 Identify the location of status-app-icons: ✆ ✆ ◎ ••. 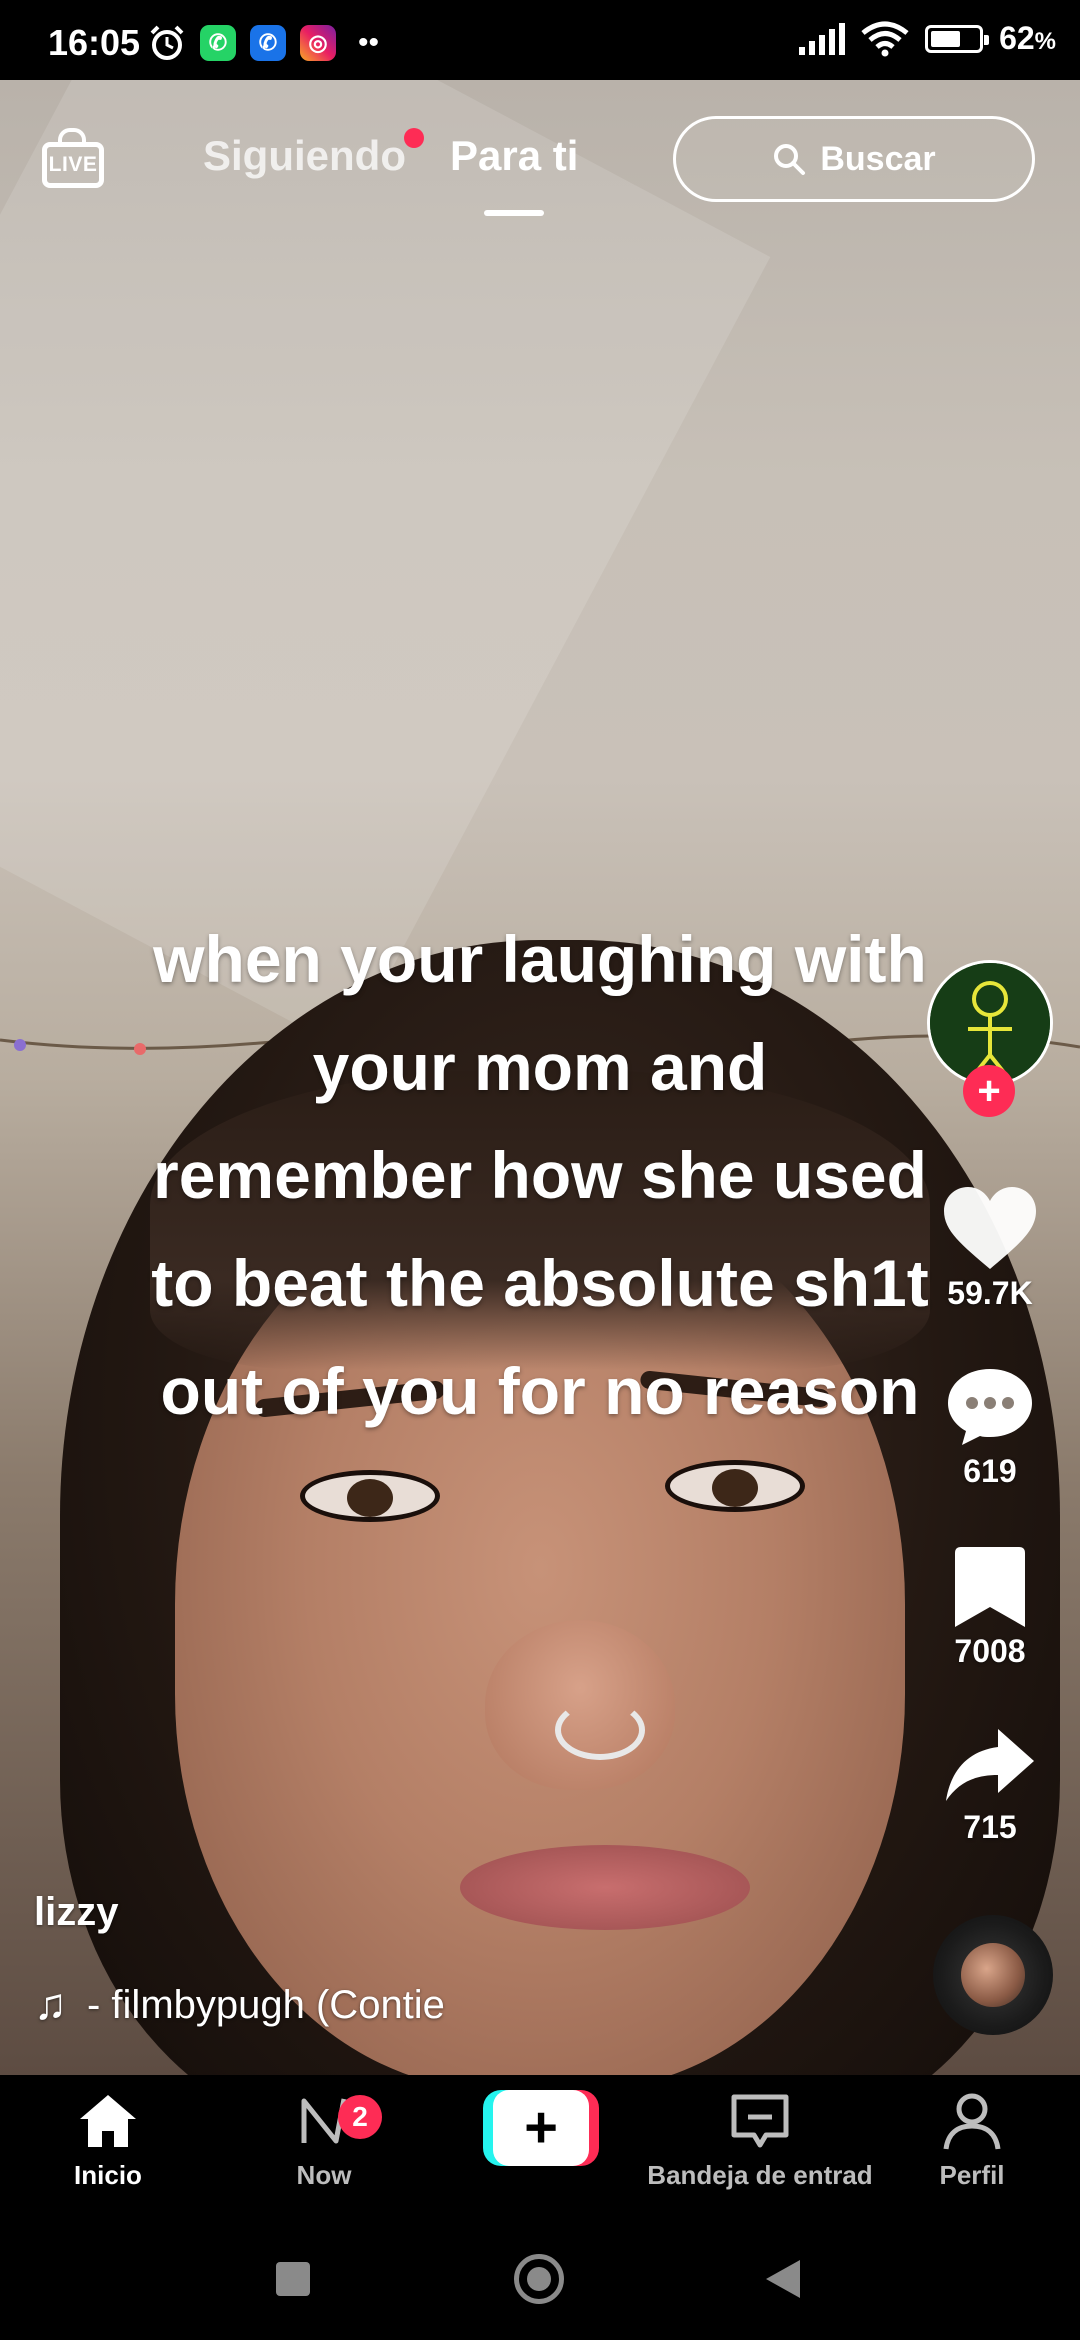
(263, 43).